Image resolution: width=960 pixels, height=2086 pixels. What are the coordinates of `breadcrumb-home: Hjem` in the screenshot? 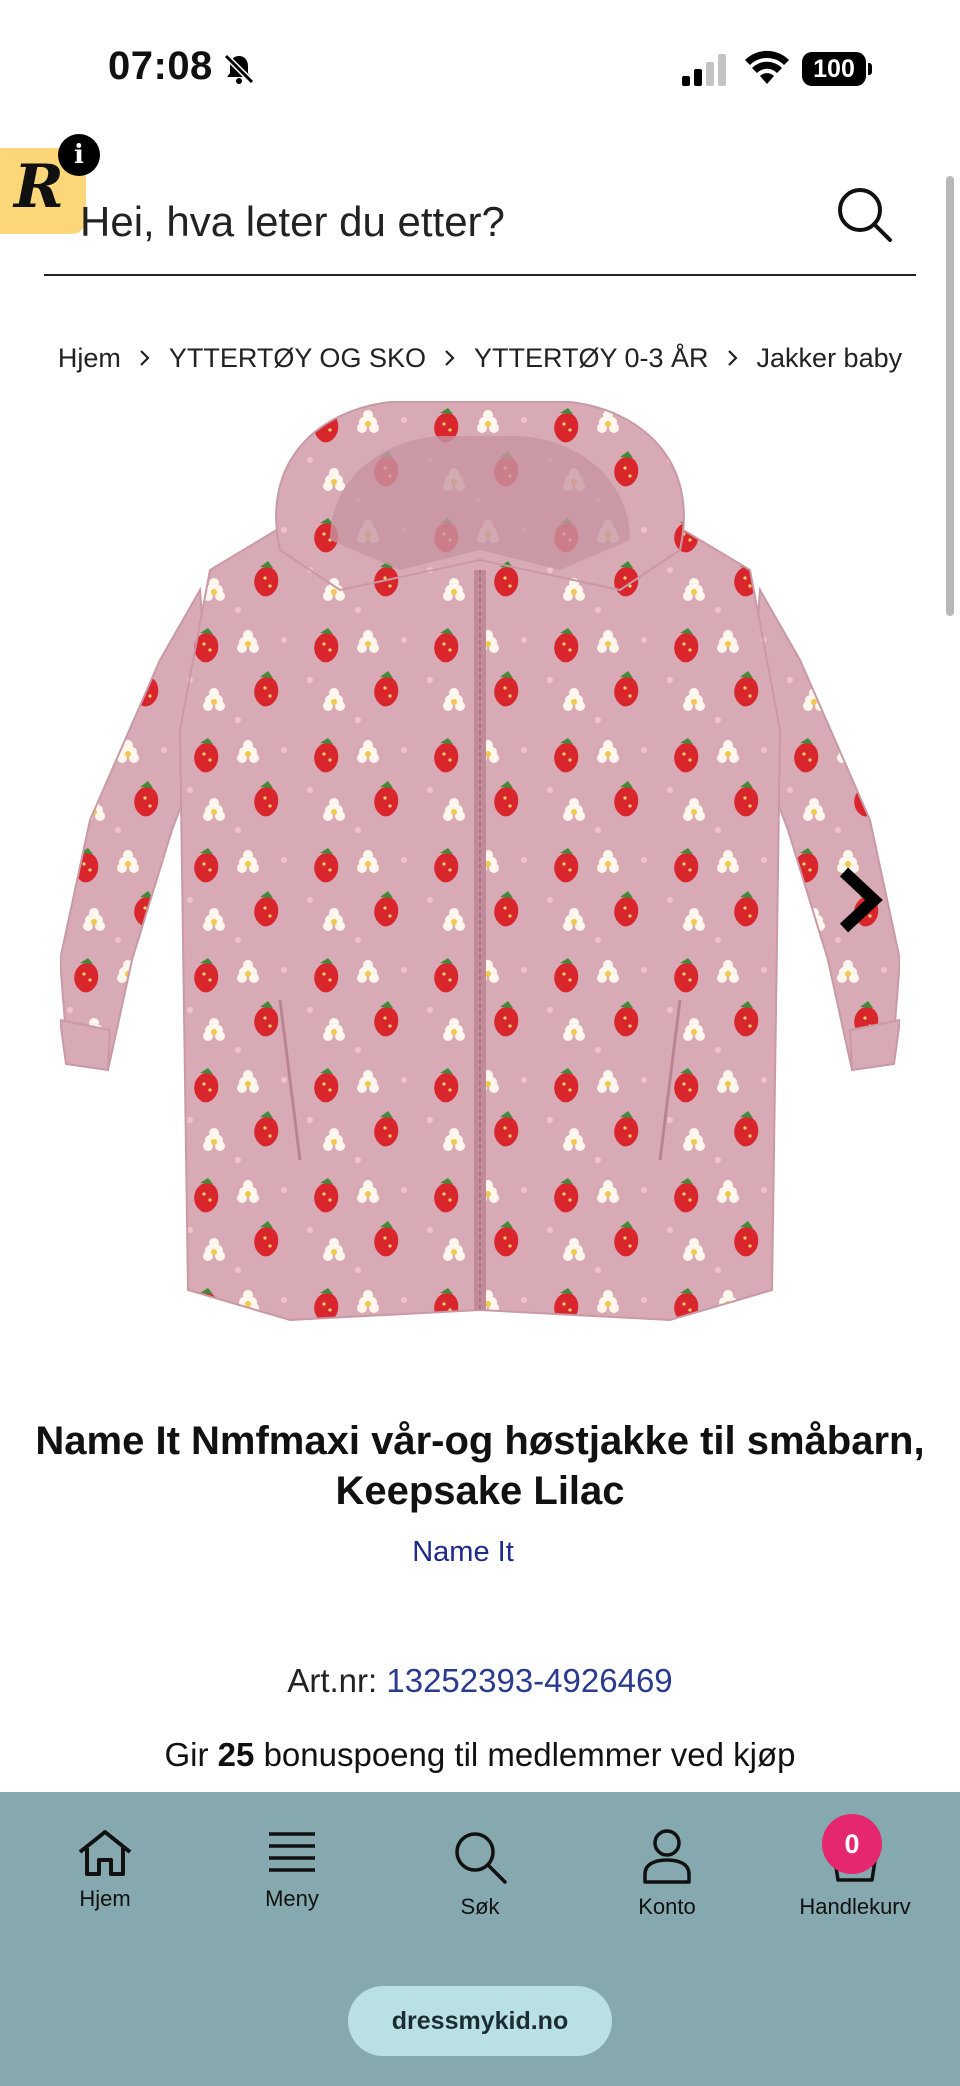 It's located at (89, 358).